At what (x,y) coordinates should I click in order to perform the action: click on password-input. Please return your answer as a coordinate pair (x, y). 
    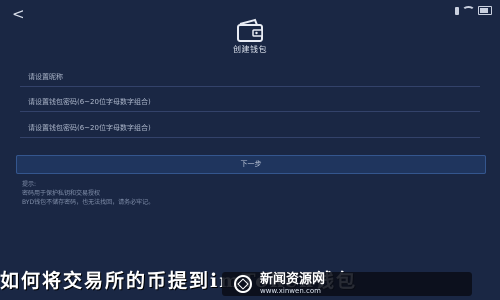
    Looking at the image, I should click on (250, 102).